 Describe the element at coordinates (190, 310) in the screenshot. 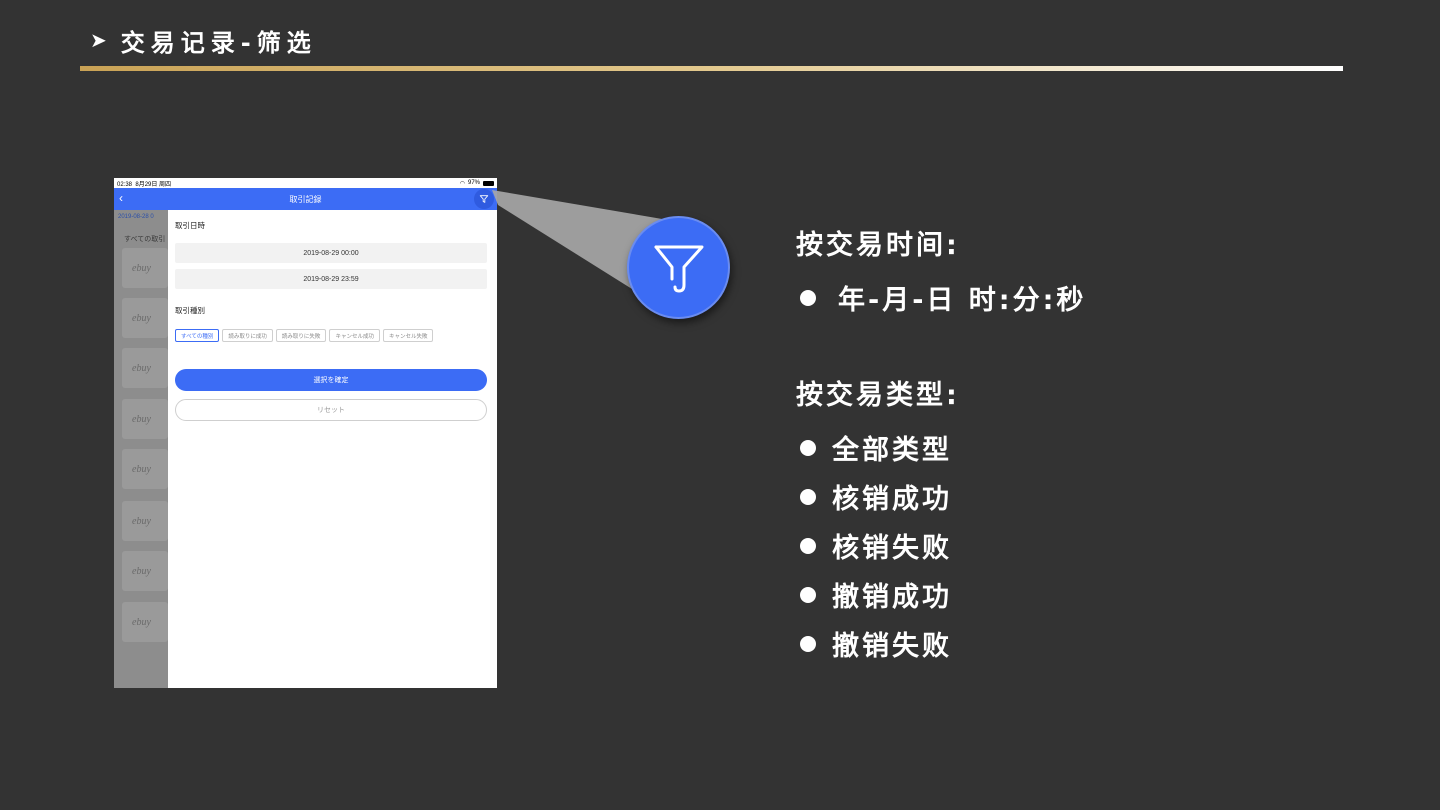

I see `type-label: 取引種別` at that location.